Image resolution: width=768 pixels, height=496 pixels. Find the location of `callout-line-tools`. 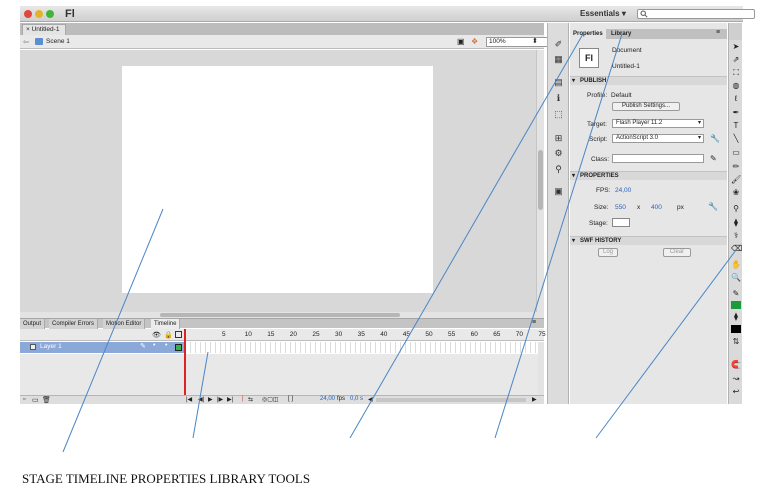

callout-line-tools is located at coordinates (666, 344).